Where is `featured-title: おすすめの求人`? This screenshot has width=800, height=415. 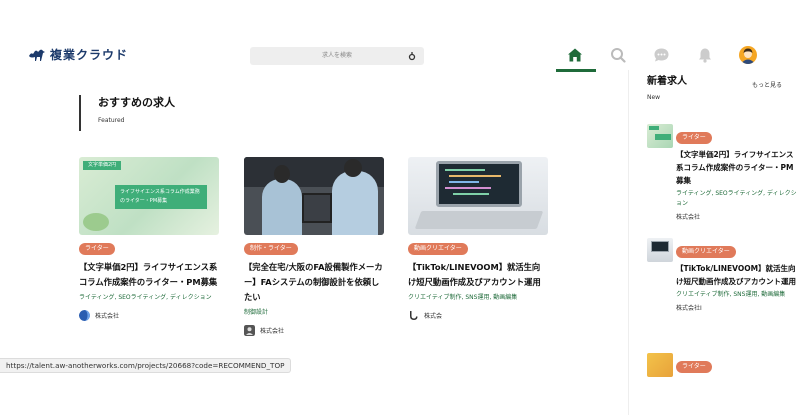
featured-title: おすすめの求人 is located at coordinates (136, 102).